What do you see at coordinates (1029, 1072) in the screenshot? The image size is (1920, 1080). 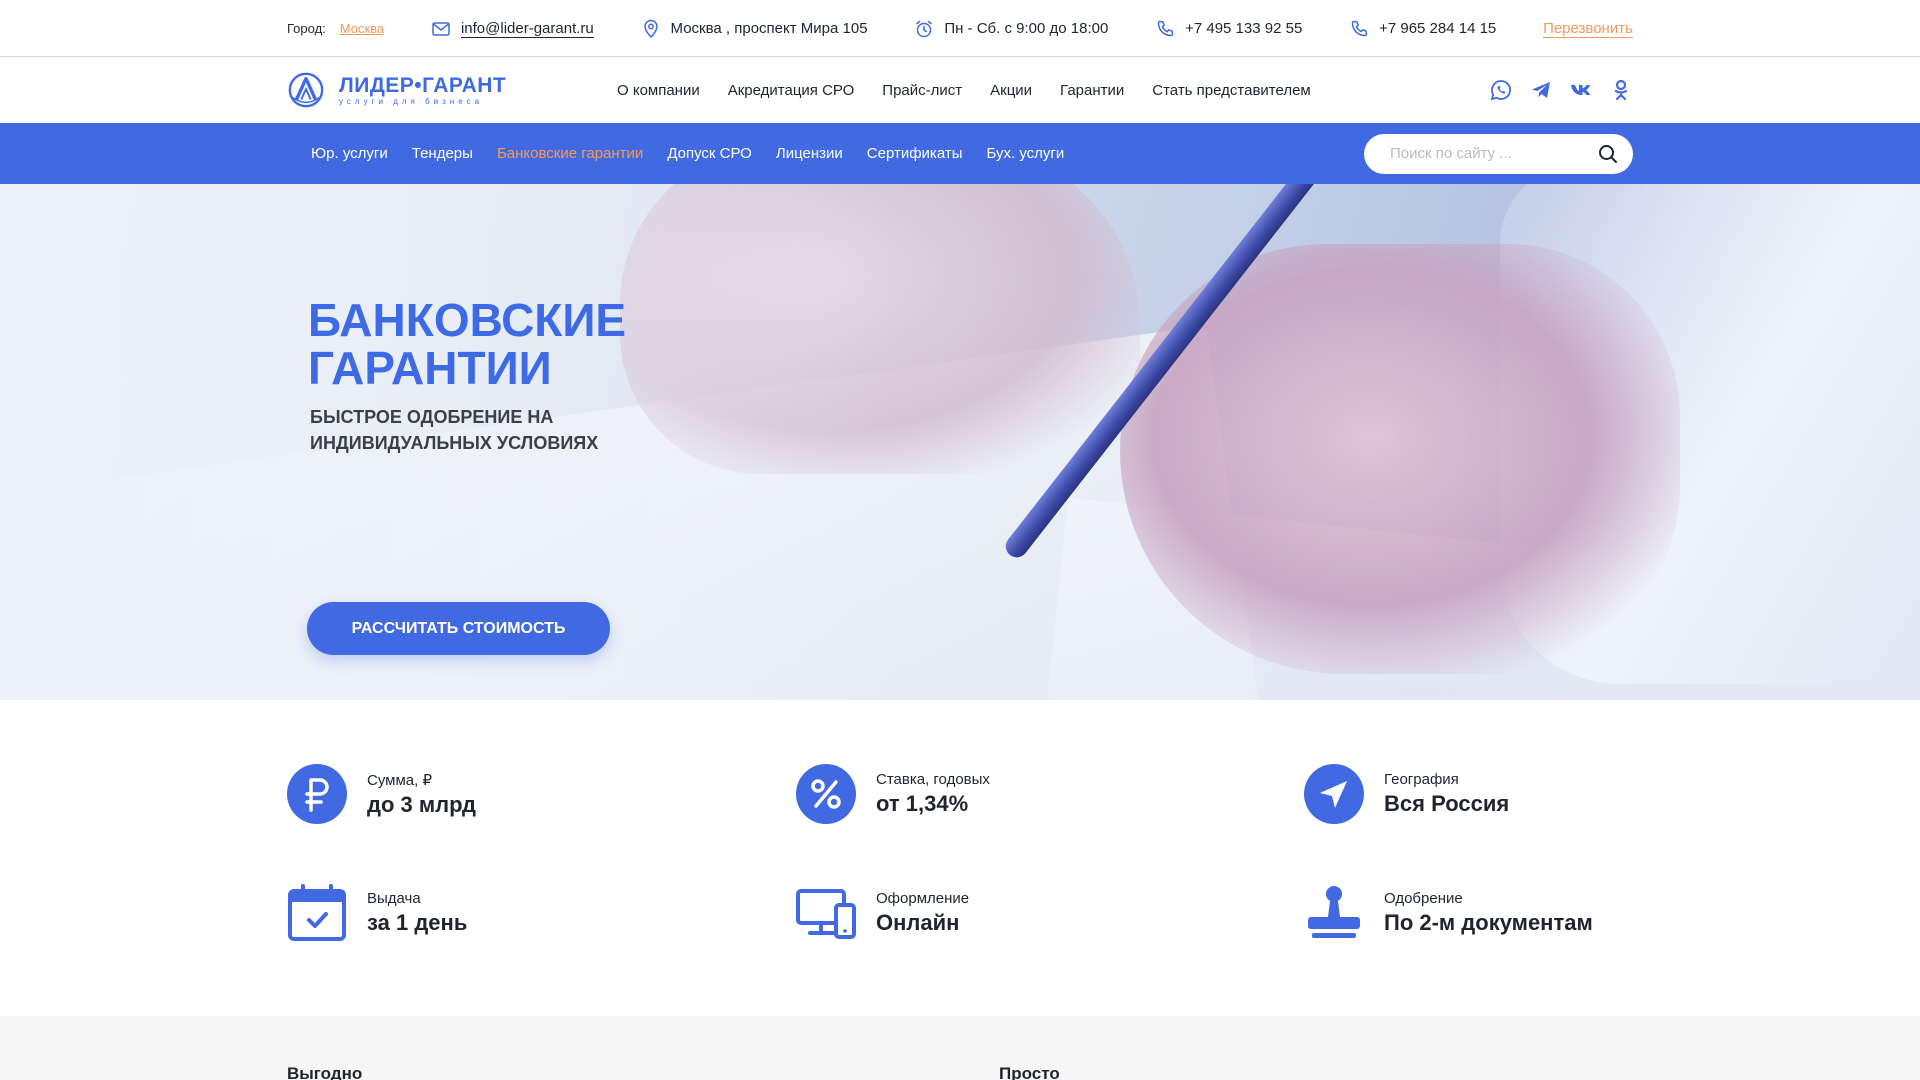 I see `benefit-heading-simple: Просто` at bounding box center [1029, 1072].